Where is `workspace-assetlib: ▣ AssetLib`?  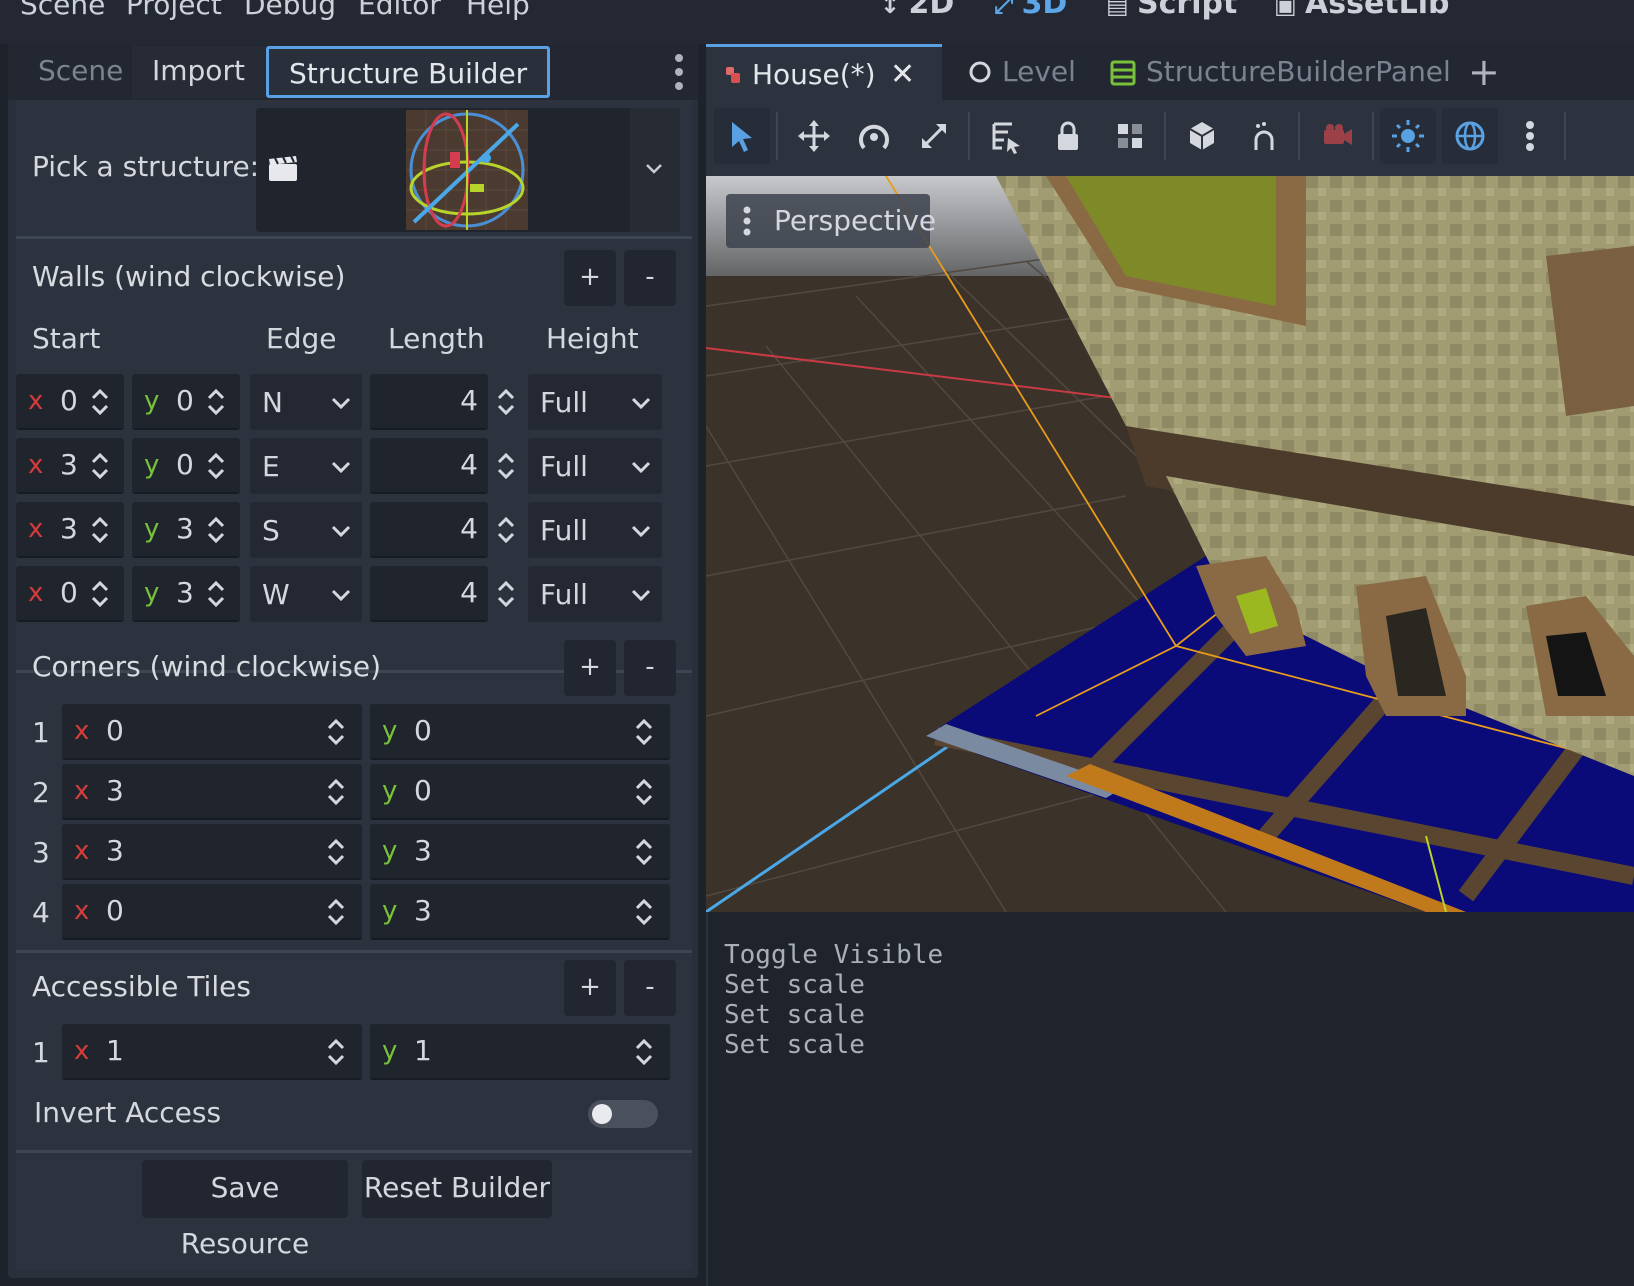
workspace-assetlib: ▣ AssetLib is located at coordinates (1362, 10).